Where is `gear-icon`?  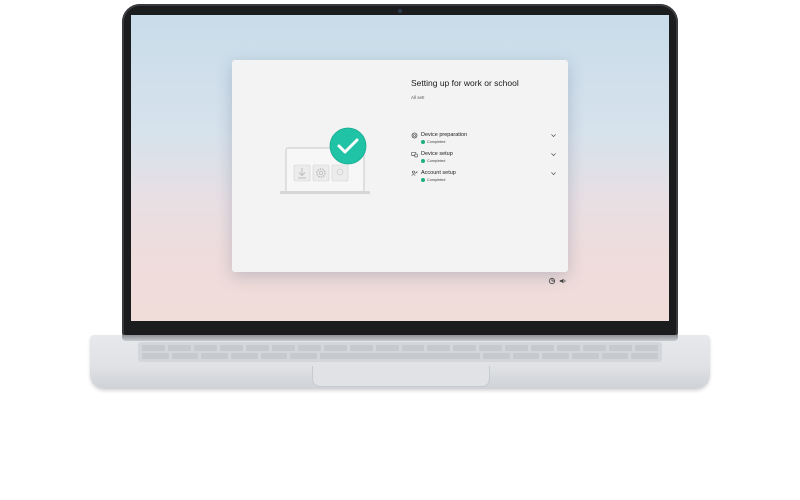 gear-icon is located at coordinates (414, 135).